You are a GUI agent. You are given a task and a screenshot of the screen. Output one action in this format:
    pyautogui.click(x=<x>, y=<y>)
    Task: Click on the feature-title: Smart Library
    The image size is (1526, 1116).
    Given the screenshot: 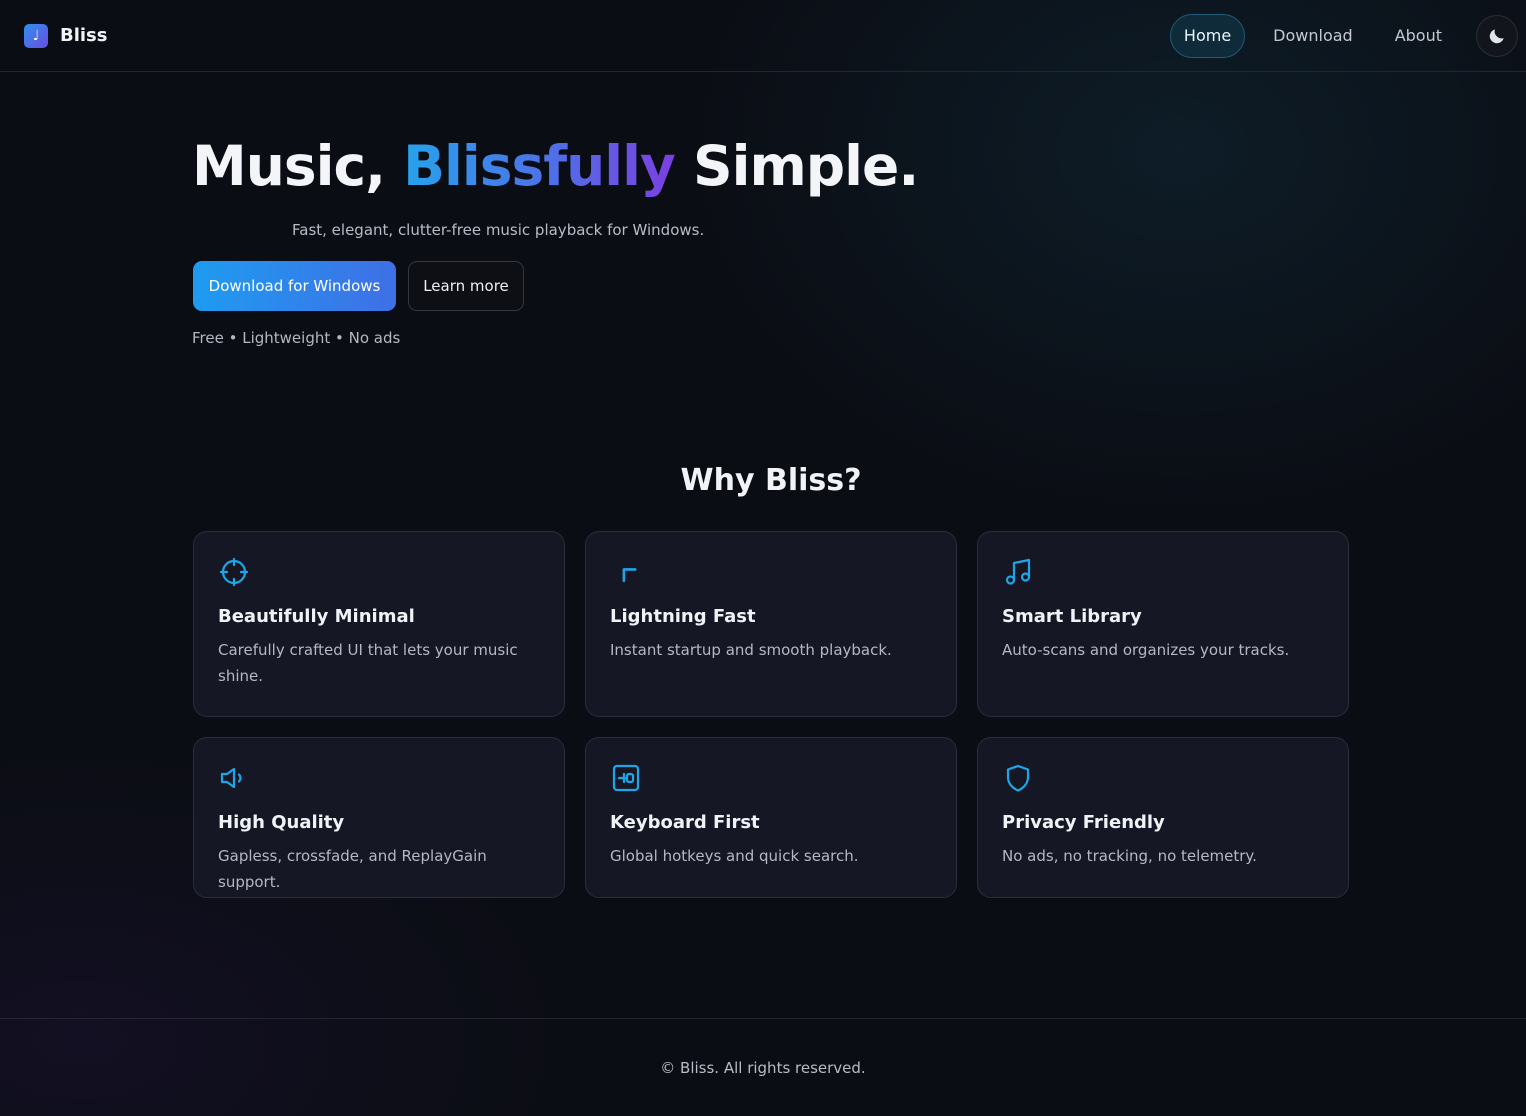 What is the action you would take?
    pyautogui.click(x=1072, y=616)
    